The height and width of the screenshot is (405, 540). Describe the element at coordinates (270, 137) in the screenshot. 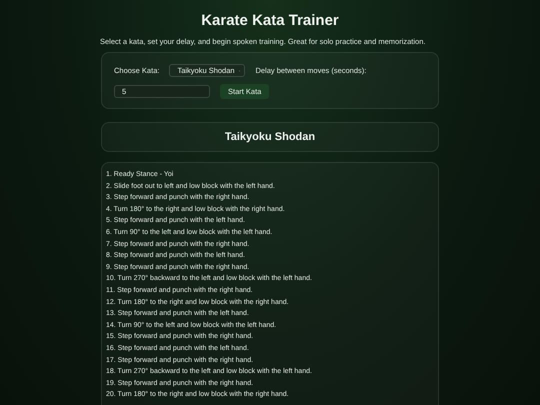

I see `kata-heading: Taikyoku Shodan` at that location.